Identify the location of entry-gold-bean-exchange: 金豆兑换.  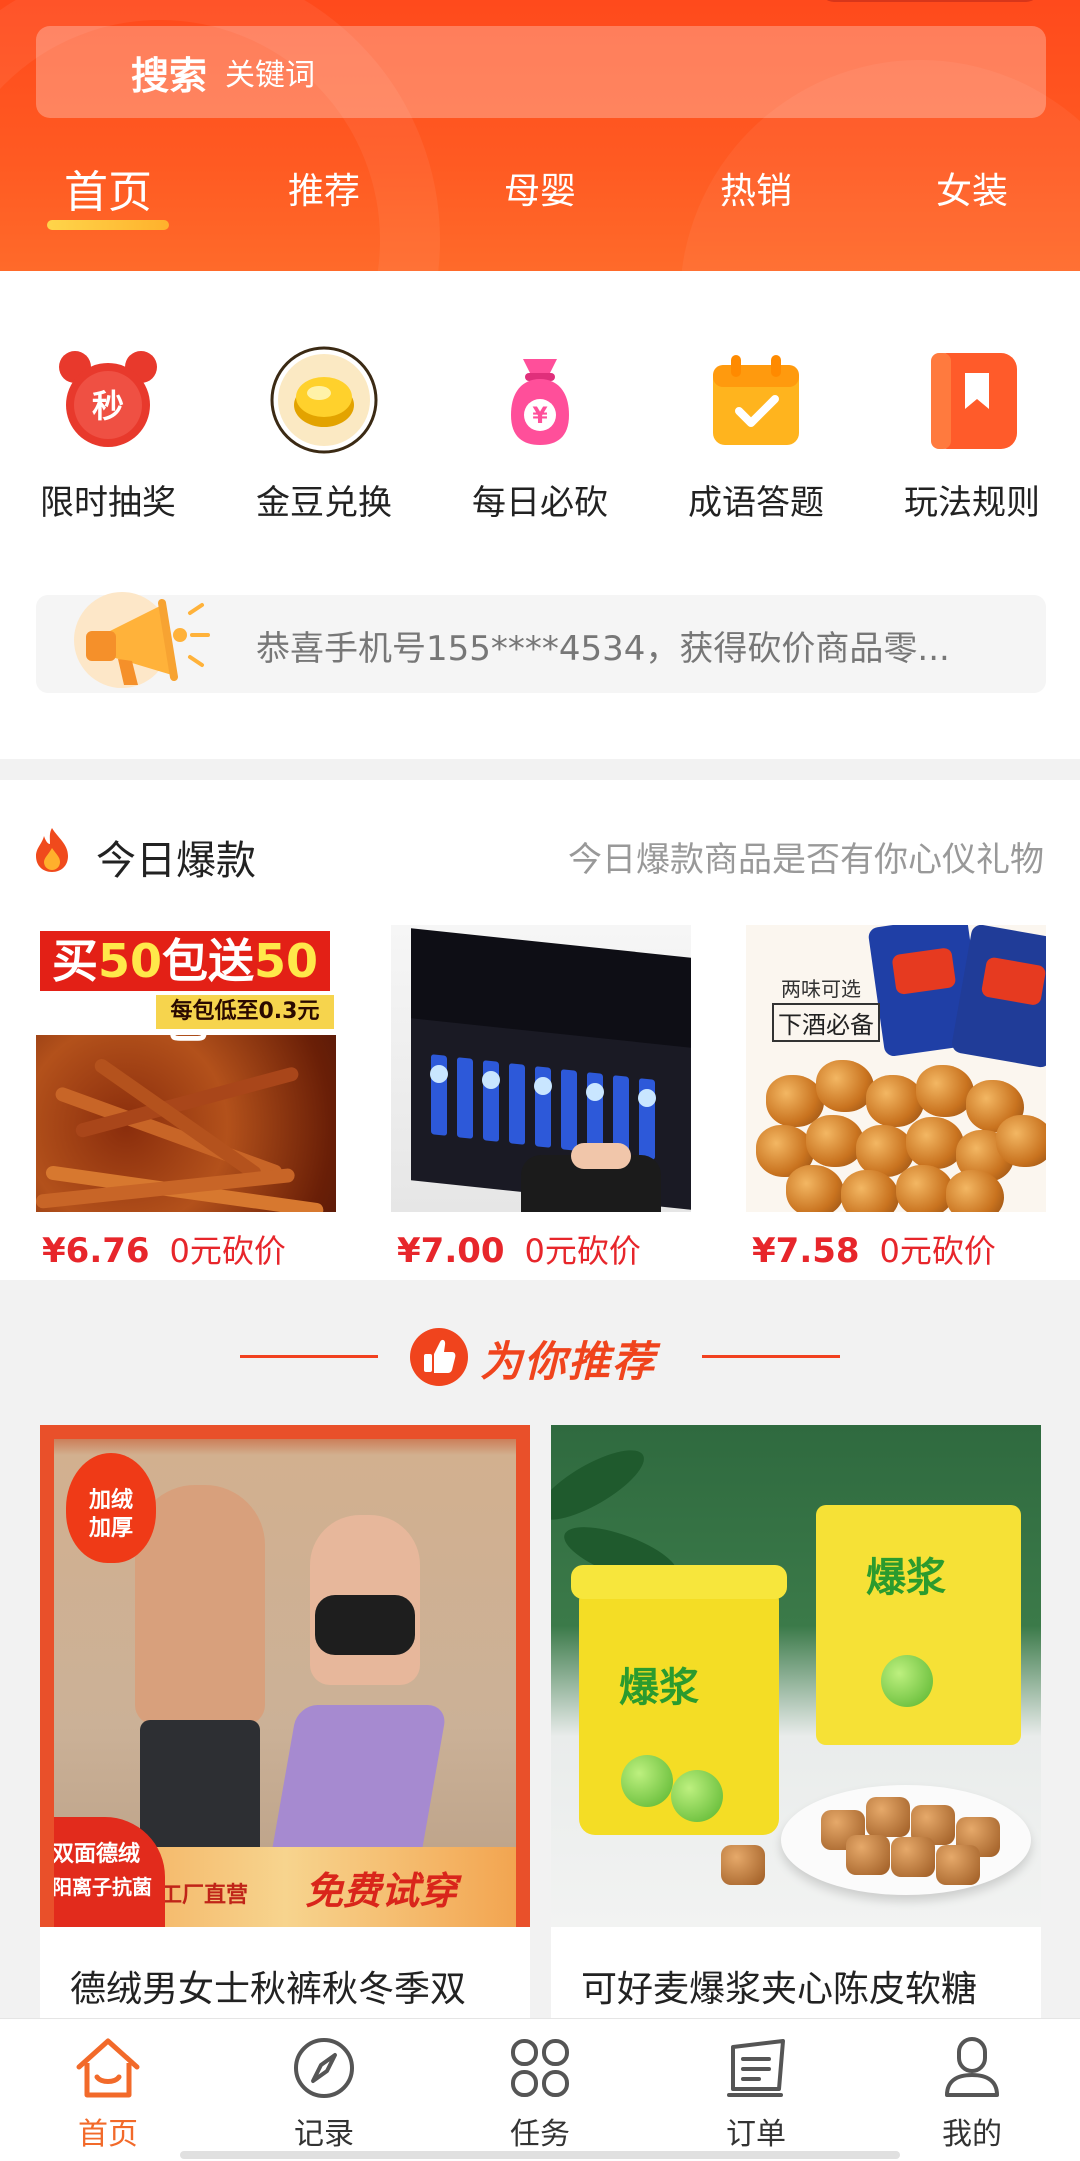
(324, 435).